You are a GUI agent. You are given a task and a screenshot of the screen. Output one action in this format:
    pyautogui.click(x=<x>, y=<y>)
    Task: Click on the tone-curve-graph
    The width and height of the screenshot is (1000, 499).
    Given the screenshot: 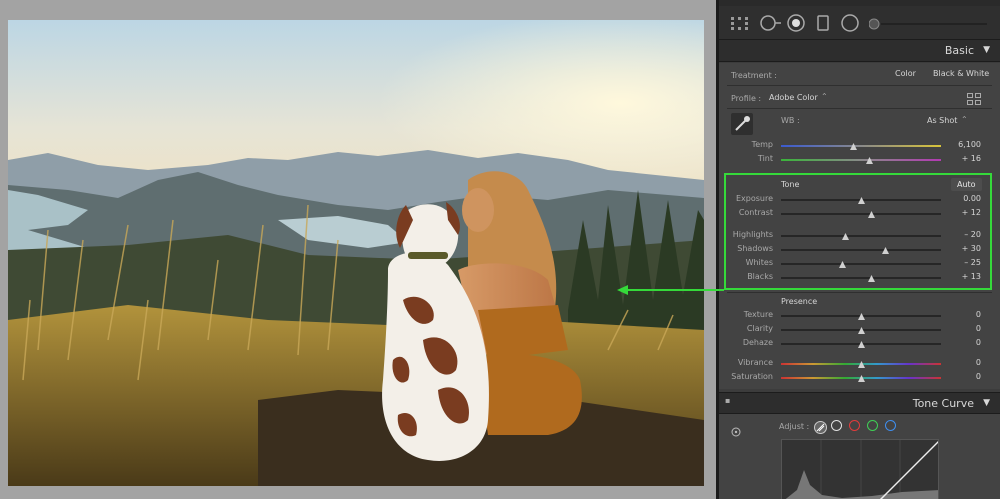 What is the action you would take?
    pyautogui.click(x=860, y=469)
    